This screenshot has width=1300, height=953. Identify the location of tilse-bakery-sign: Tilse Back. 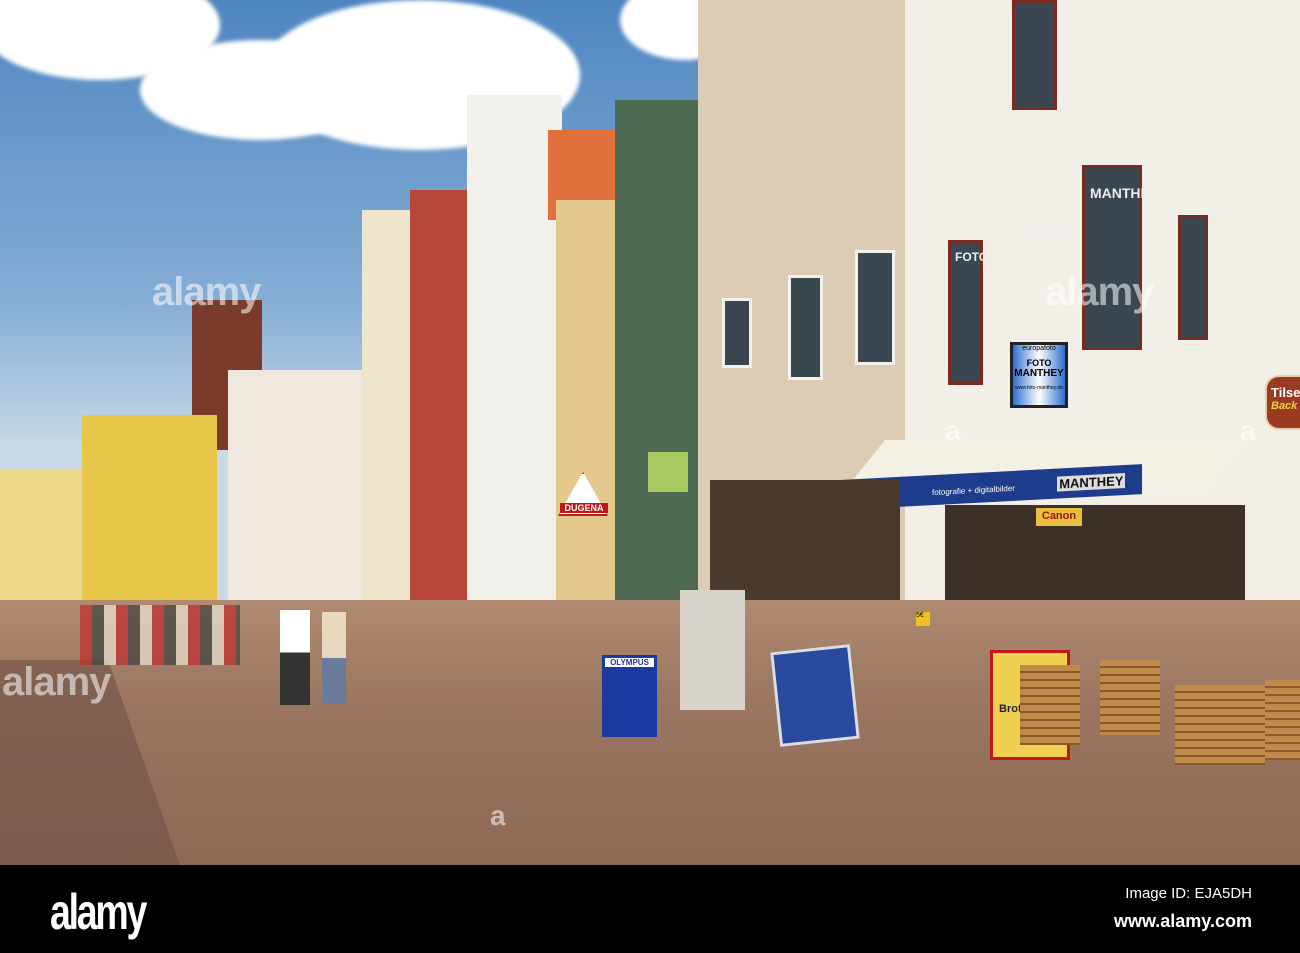
(1282, 402).